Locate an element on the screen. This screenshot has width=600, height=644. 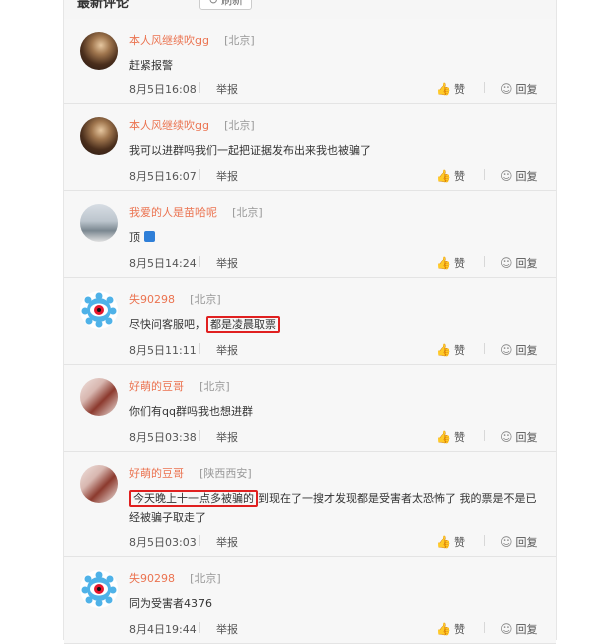
comment-text: 同为受害者4376 is located at coordinates (170, 603).